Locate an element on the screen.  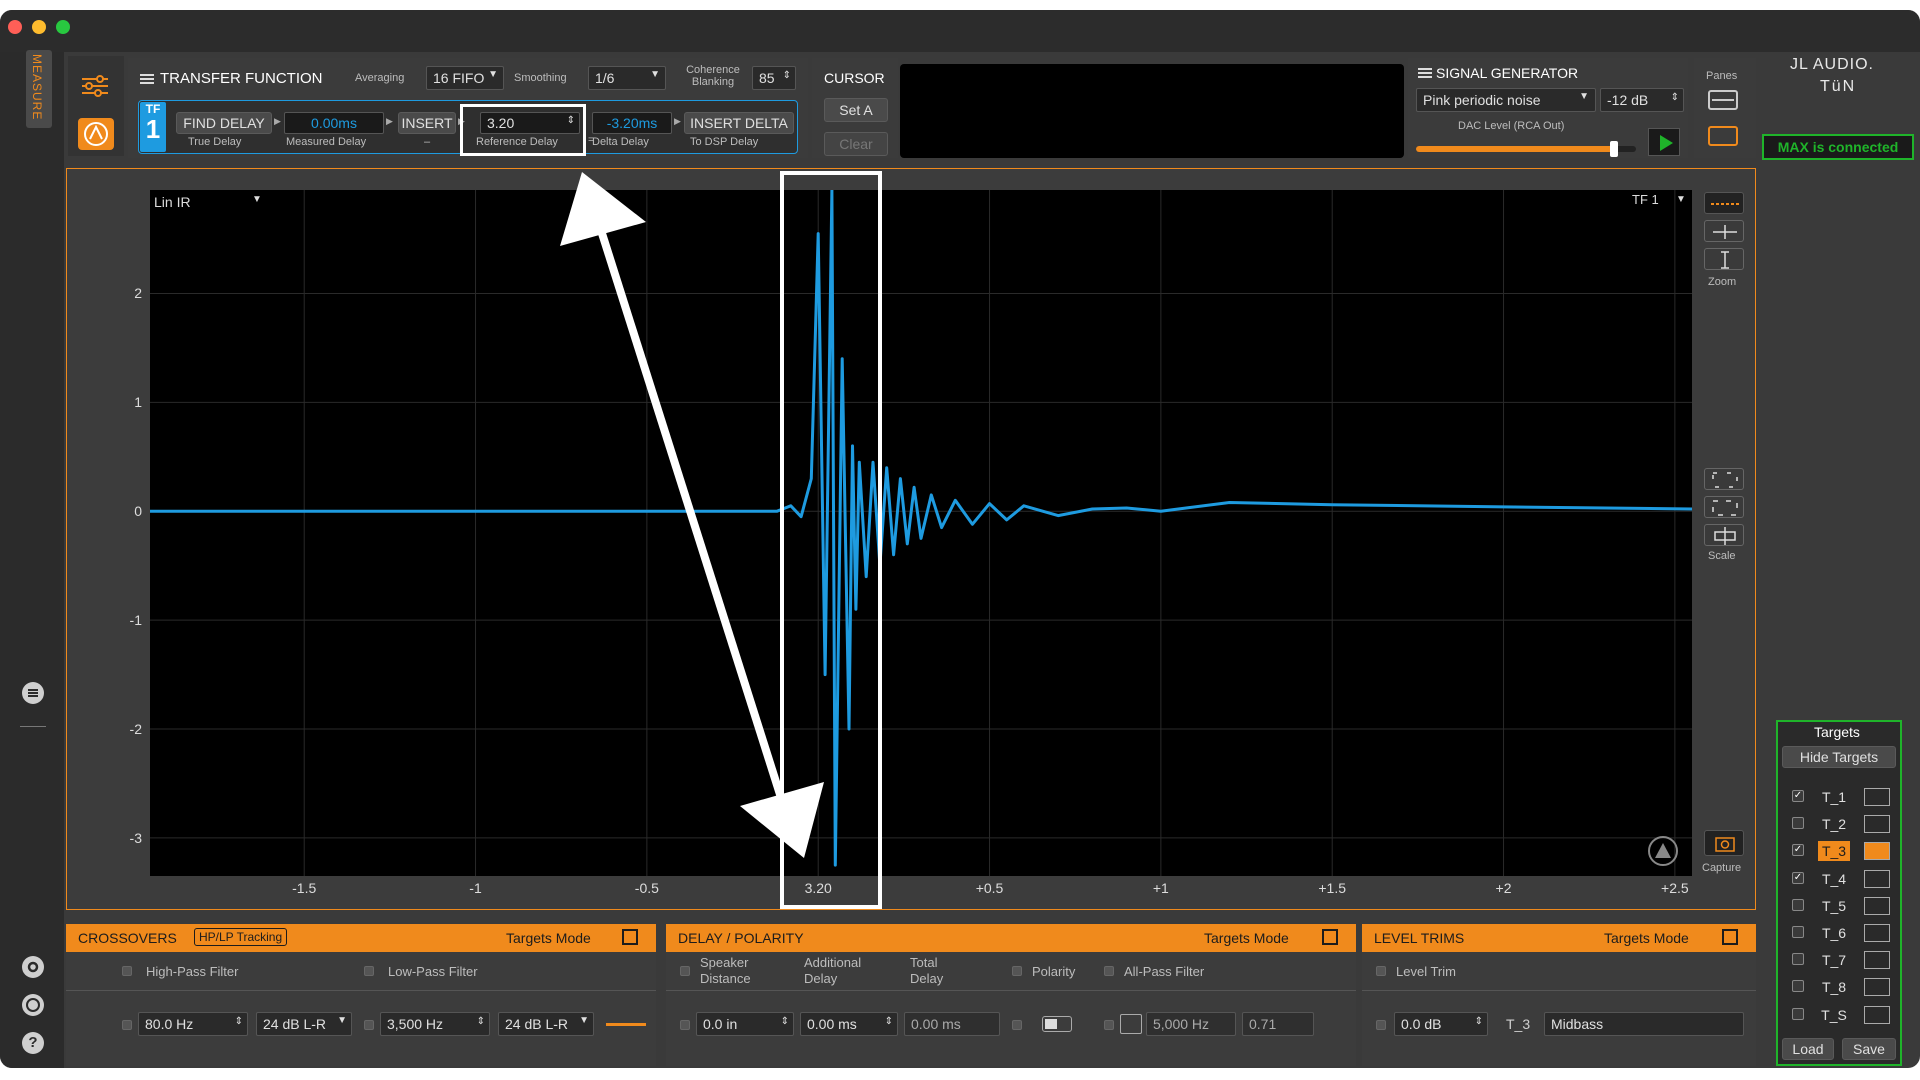
hp-filter-checkbox is located at coordinates (127, 971).